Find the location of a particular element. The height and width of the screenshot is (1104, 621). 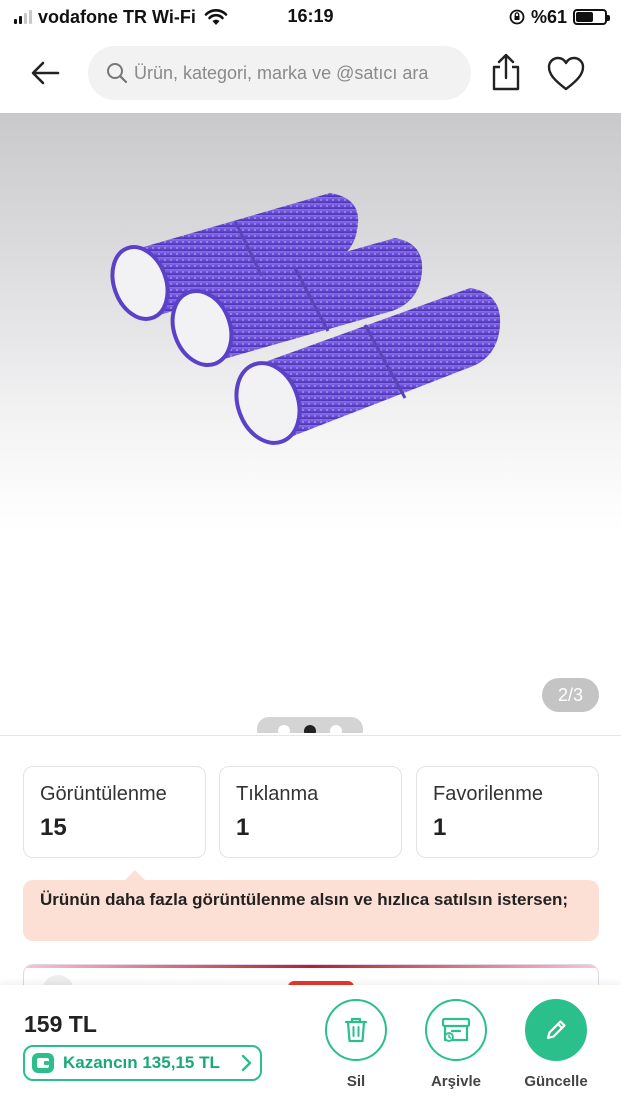

update-action: Güncelle is located at coordinates (556, 1044).